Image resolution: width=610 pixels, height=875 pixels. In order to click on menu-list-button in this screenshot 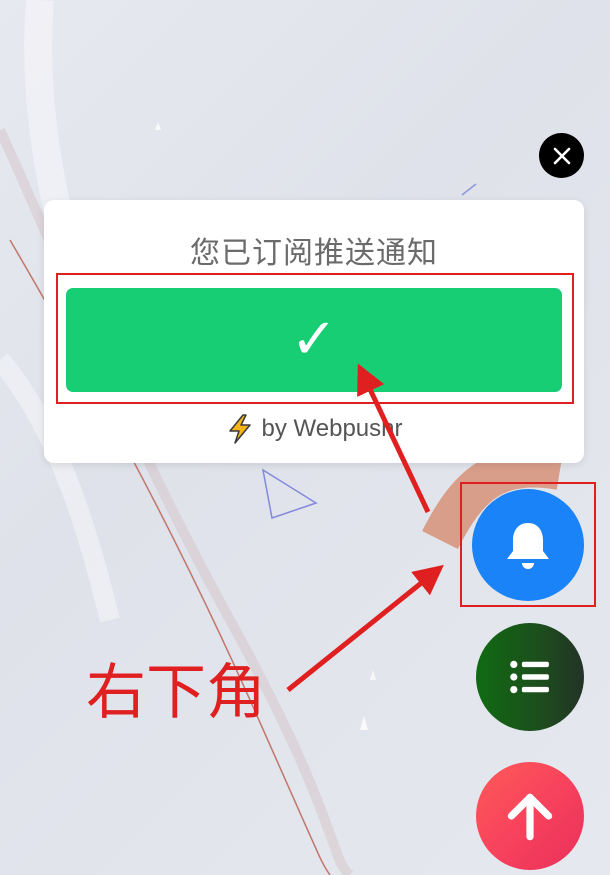, I will do `click(530, 677)`.